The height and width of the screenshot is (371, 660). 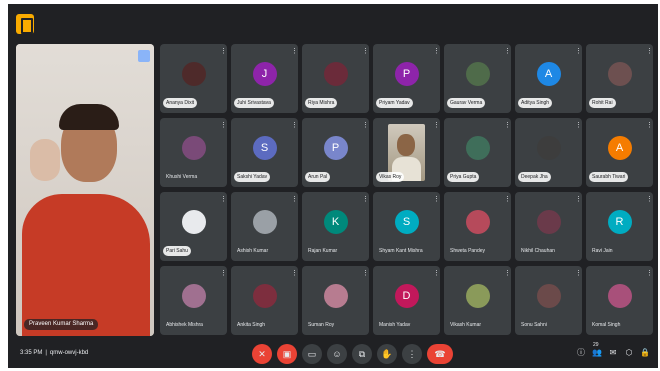 I want to click on participant-tile: ⋮ Suman Roy, so click(x=335, y=300).